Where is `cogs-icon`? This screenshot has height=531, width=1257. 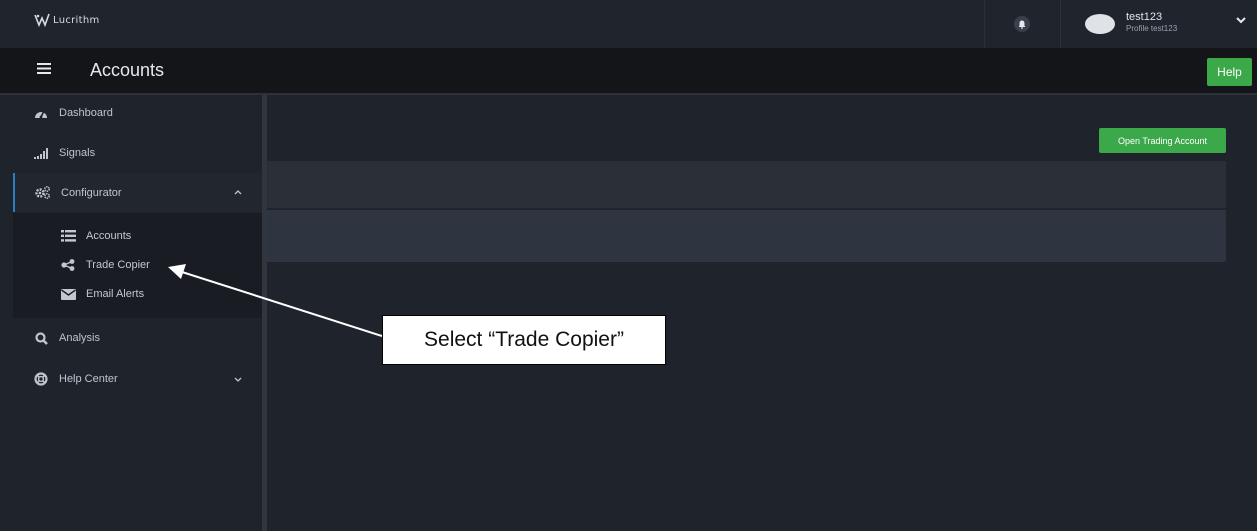
cogs-icon is located at coordinates (43, 192).